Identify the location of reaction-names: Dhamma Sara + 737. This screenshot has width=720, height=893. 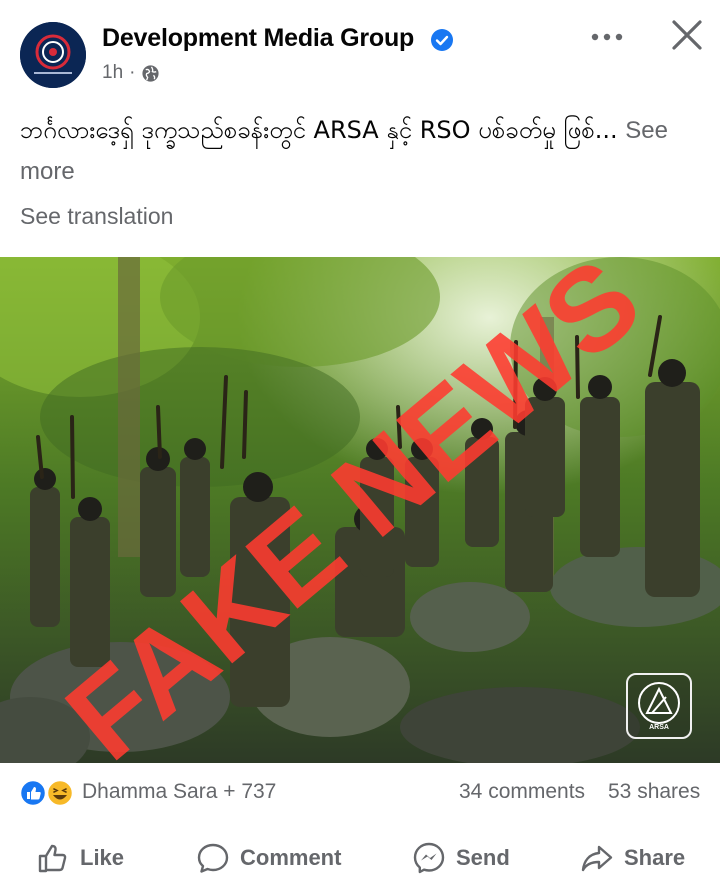
(179, 792).